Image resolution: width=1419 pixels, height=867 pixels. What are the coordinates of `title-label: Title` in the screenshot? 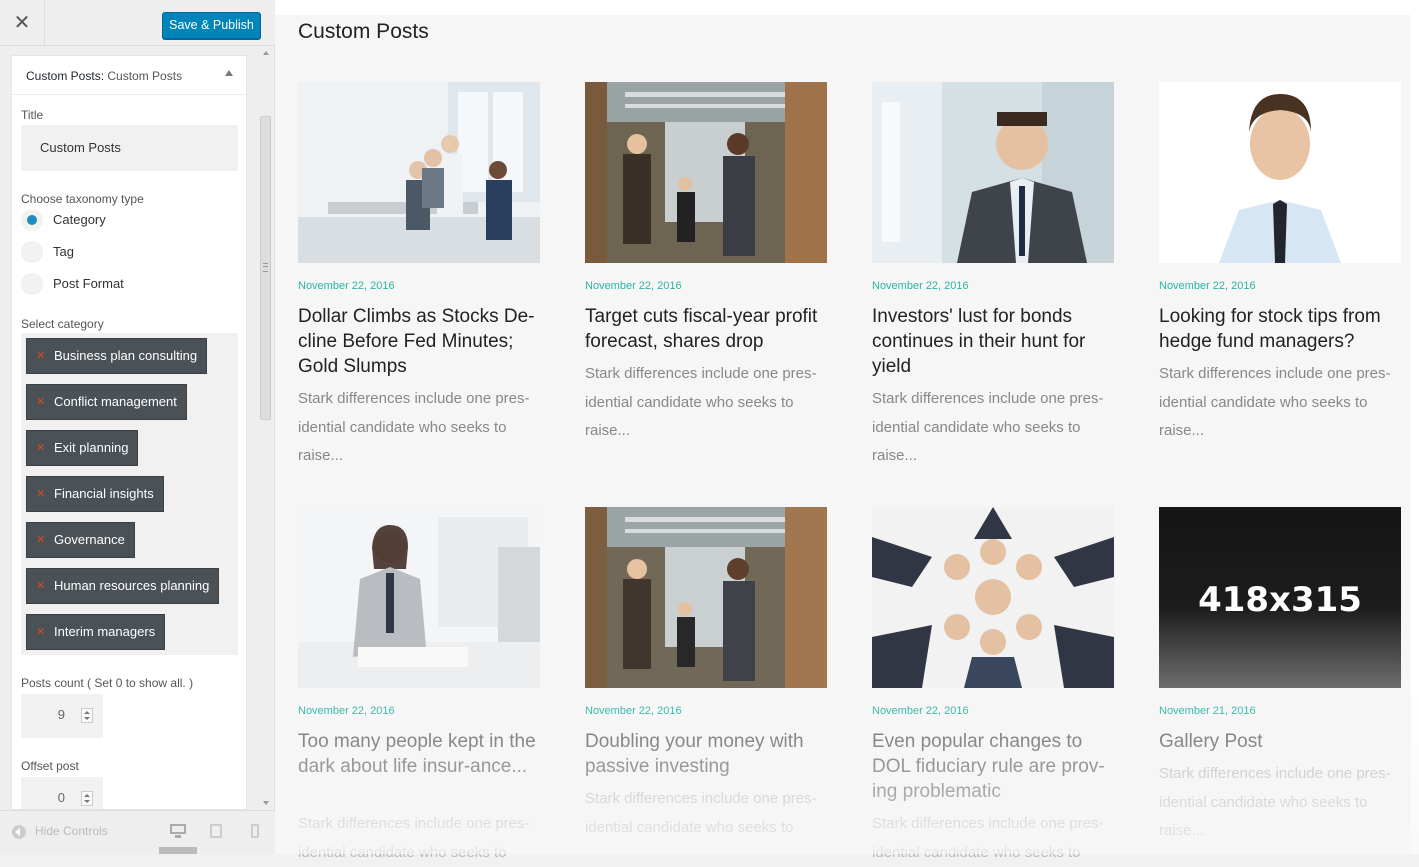 It's located at (32, 115).